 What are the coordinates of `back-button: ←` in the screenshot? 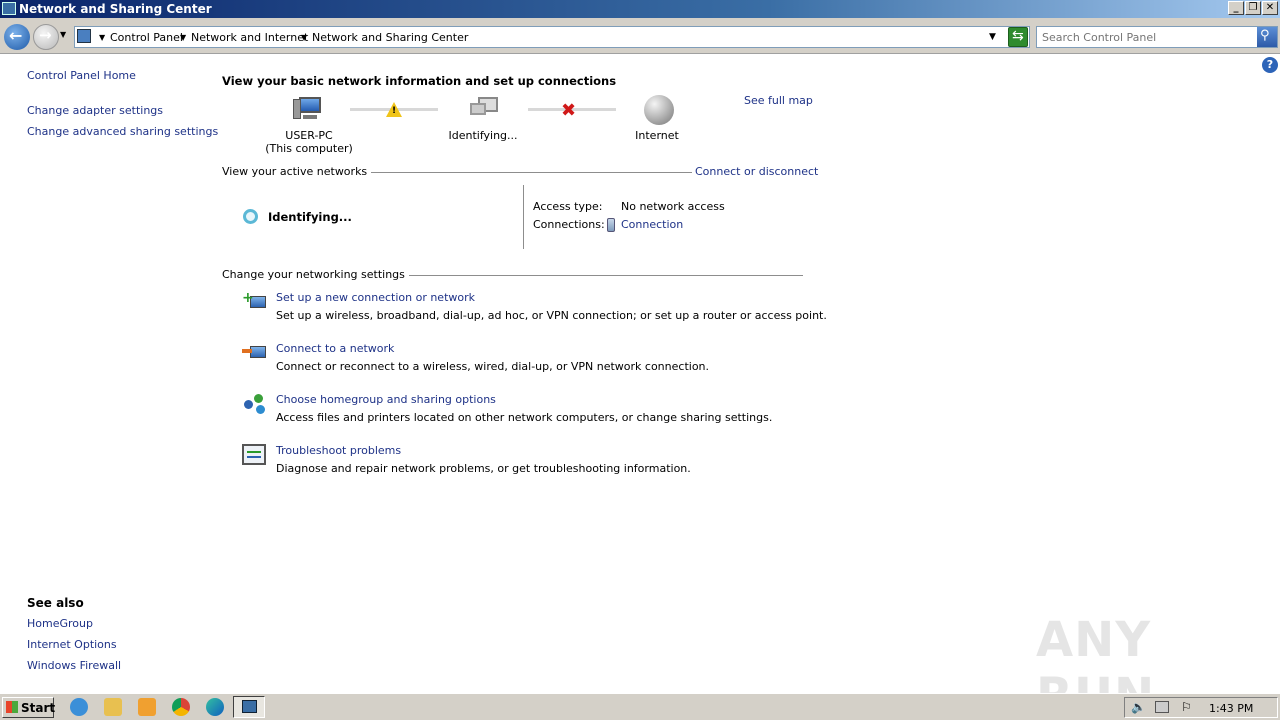 It's located at (17, 37).